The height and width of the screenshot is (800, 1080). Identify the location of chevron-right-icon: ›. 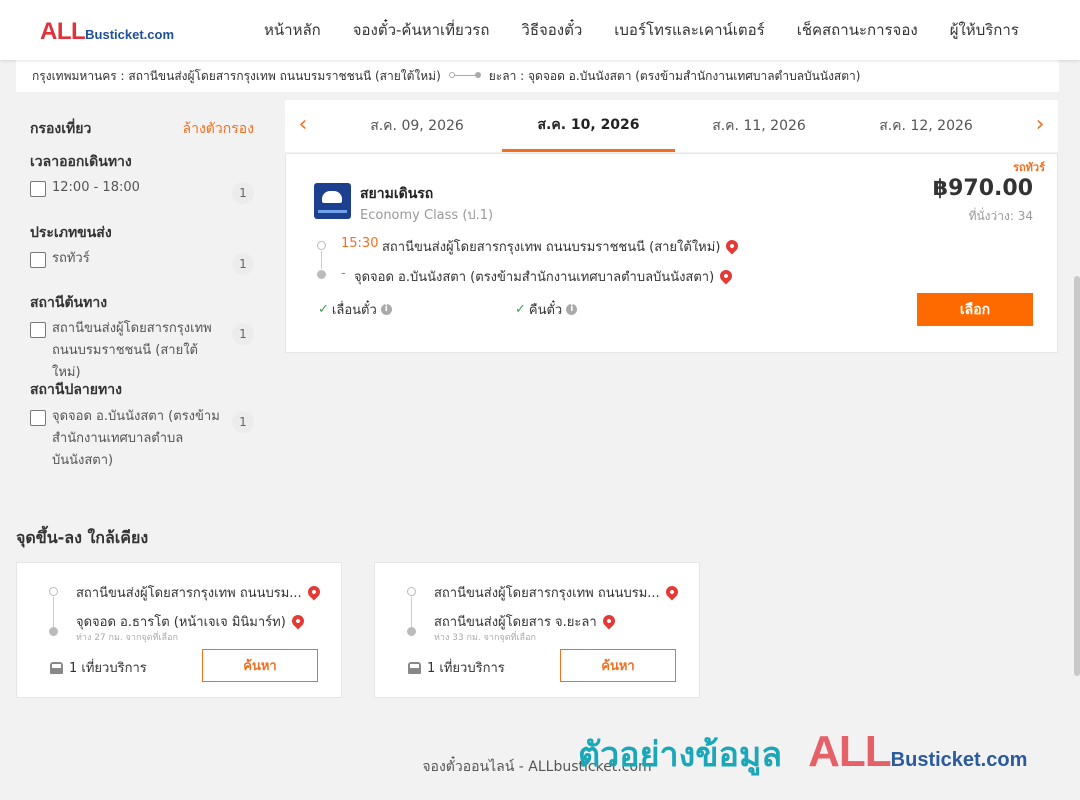
(1040, 126).